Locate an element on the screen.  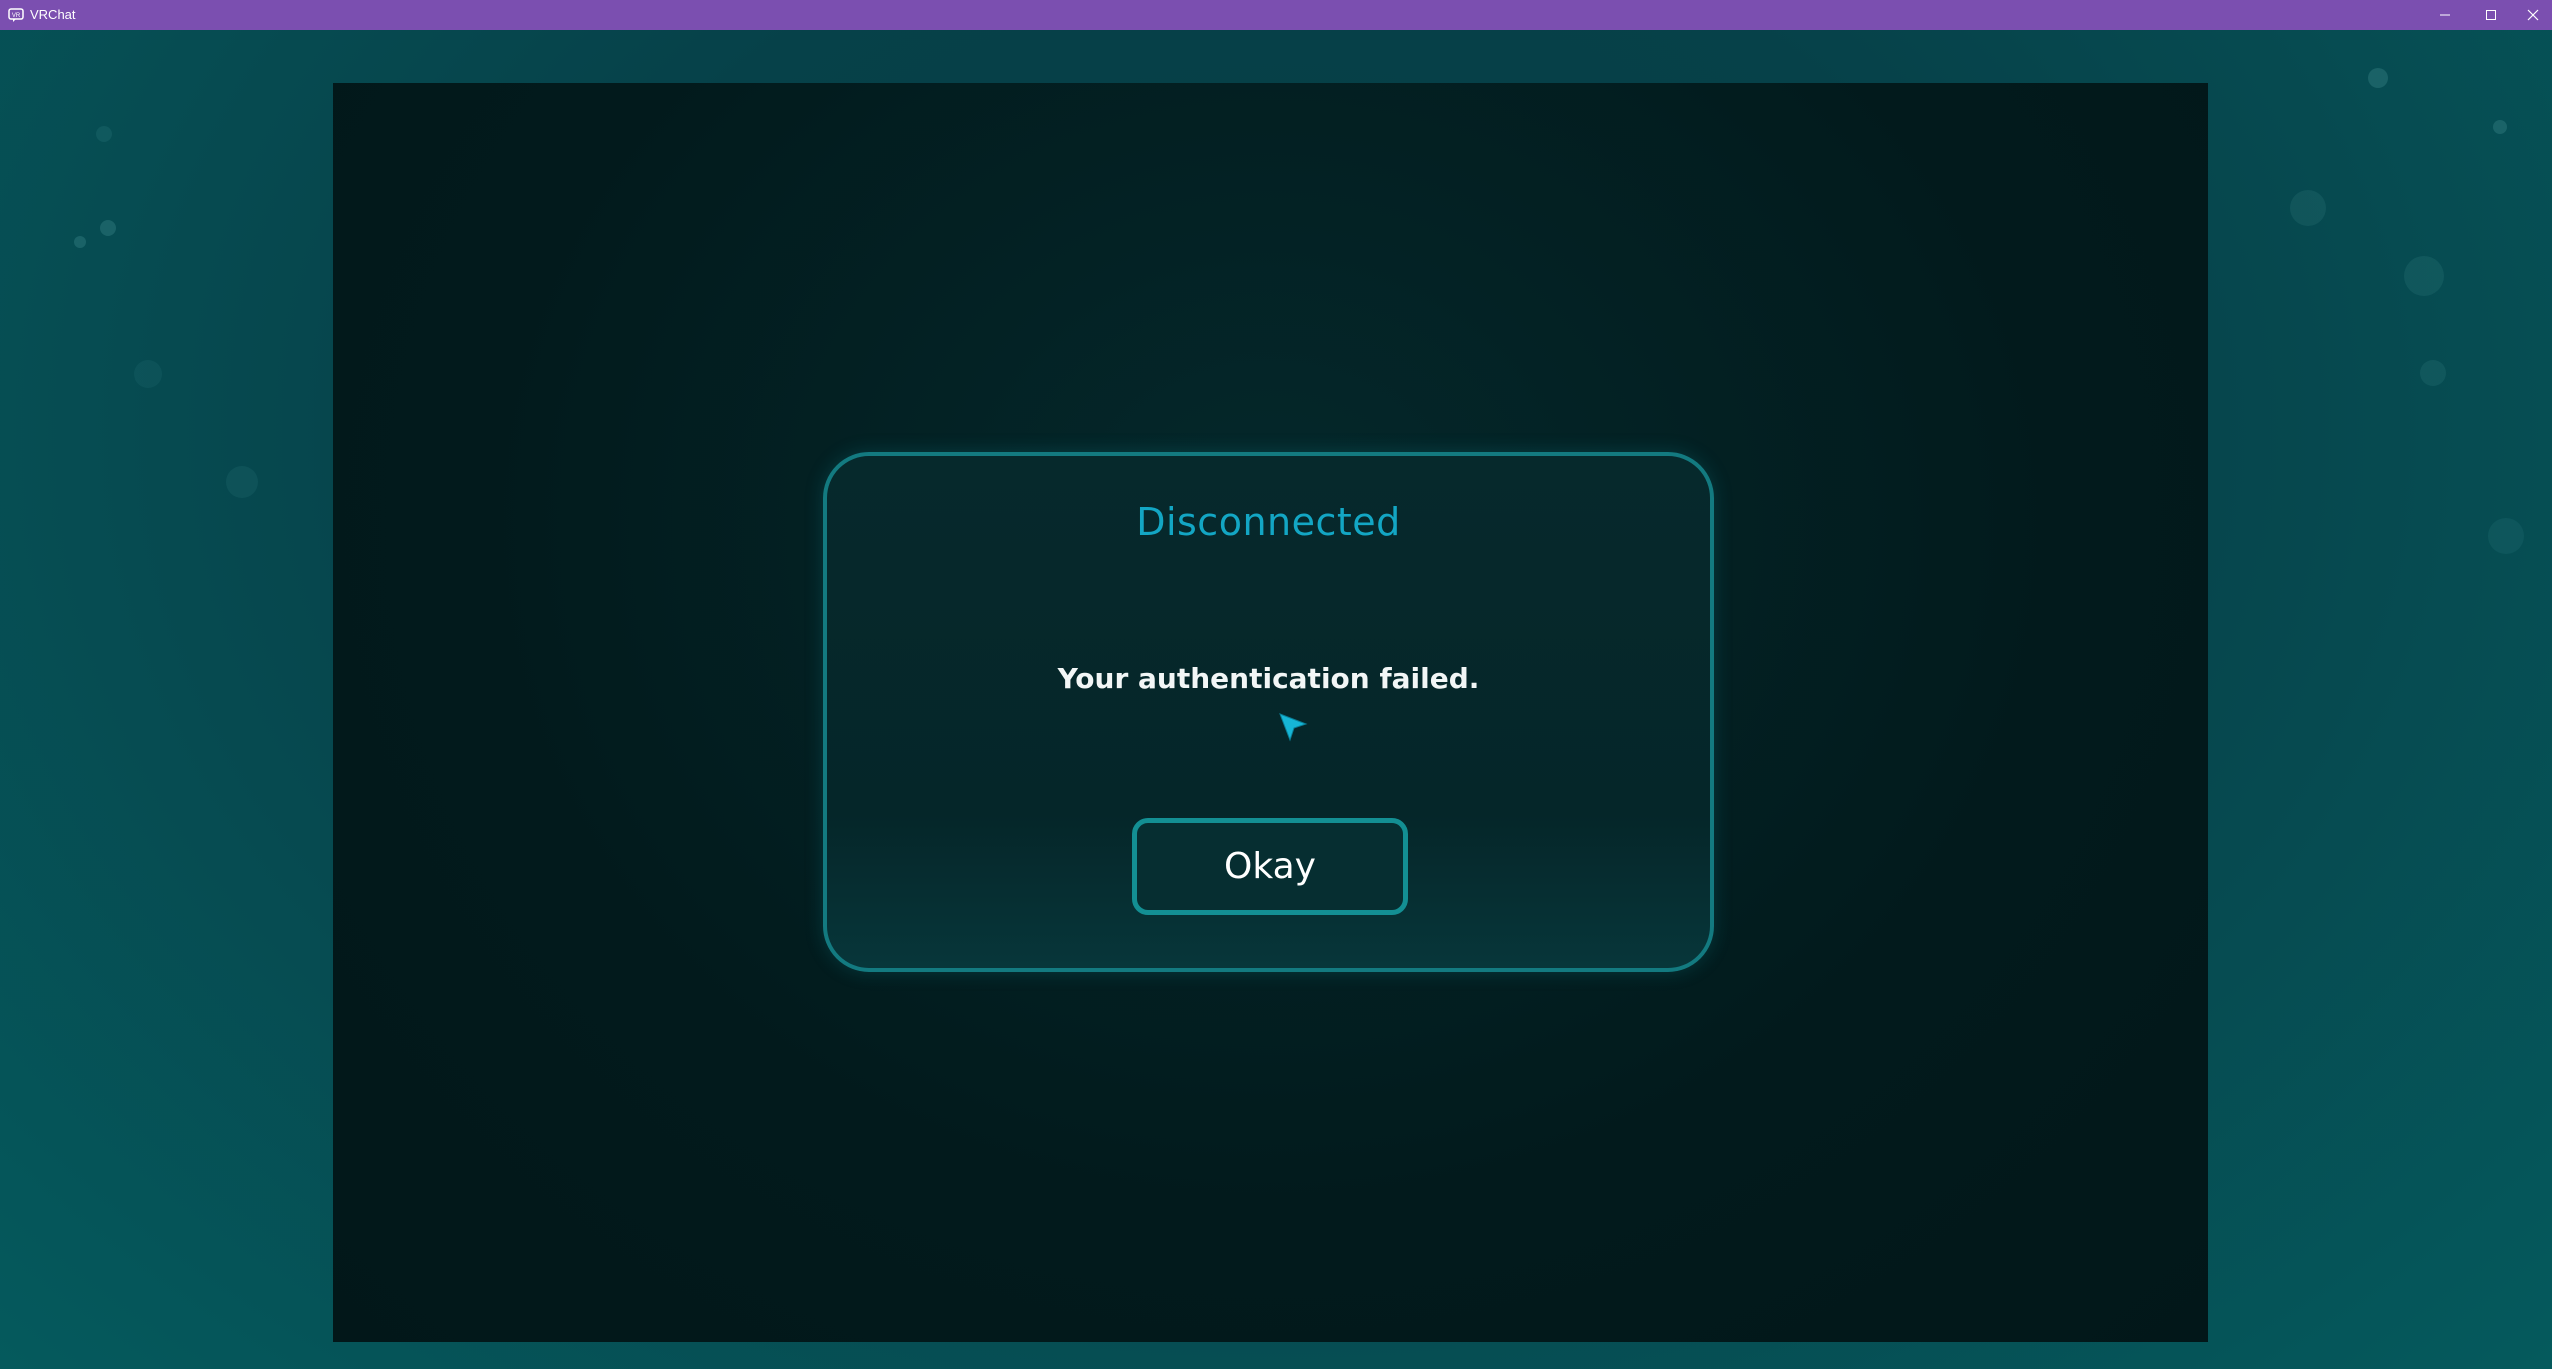
vrchat-app-icon: VR is located at coordinates (16, 15).